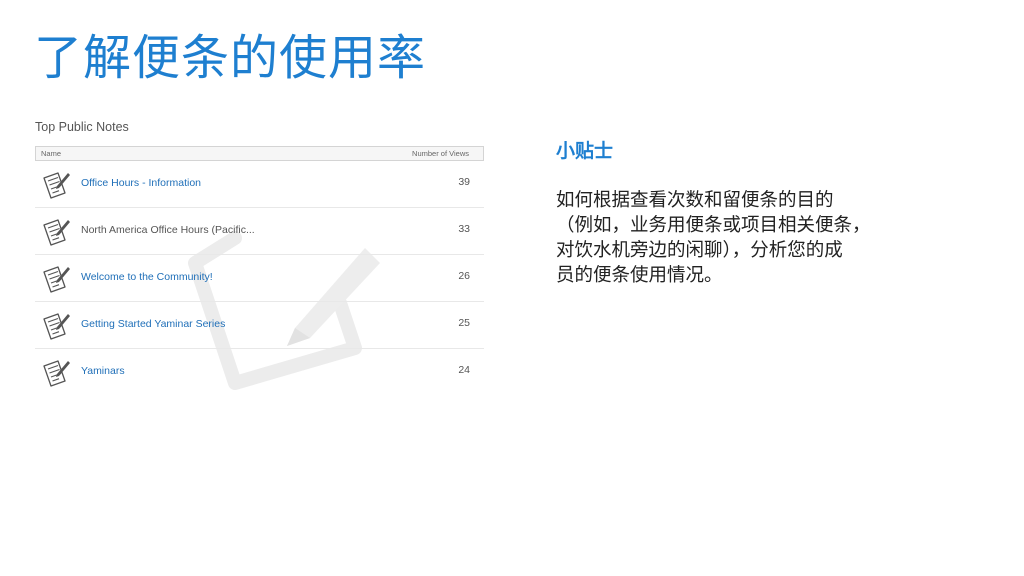 The width and height of the screenshot is (1024, 576). Describe the element at coordinates (440, 153) in the screenshot. I see `column-header-views: Number of Views` at that location.